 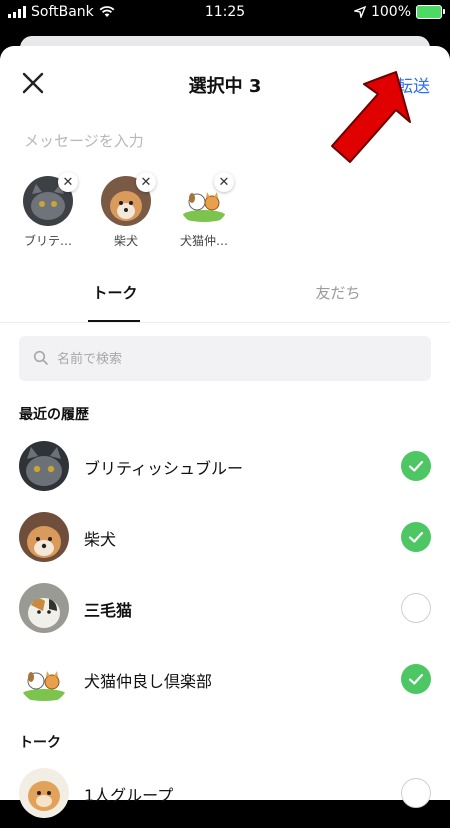 What do you see at coordinates (100, 539) in the screenshot?
I see `list-item-name: 柴犬` at bounding box center [100, 539].